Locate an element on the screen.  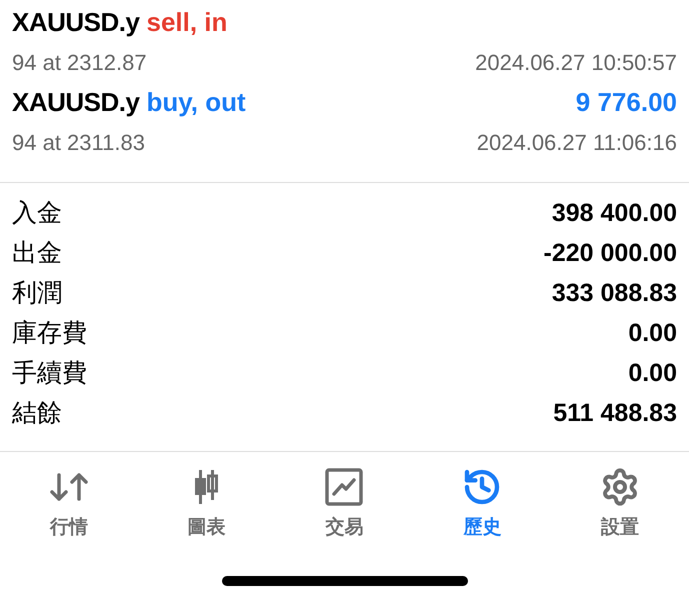
summary-label: 利潤 is located at coordinates (37, 294).